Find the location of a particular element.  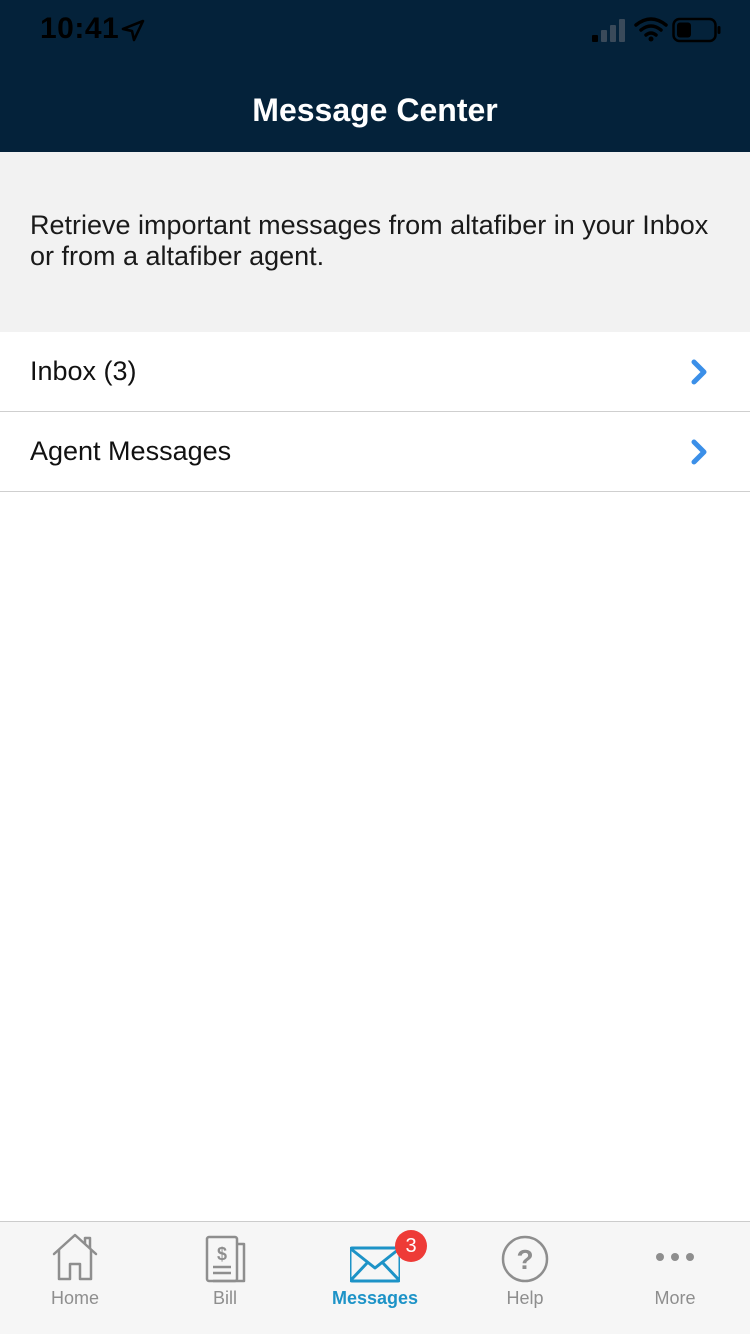

tab-messages-label: Messages is located at coordinates (375, 1298).